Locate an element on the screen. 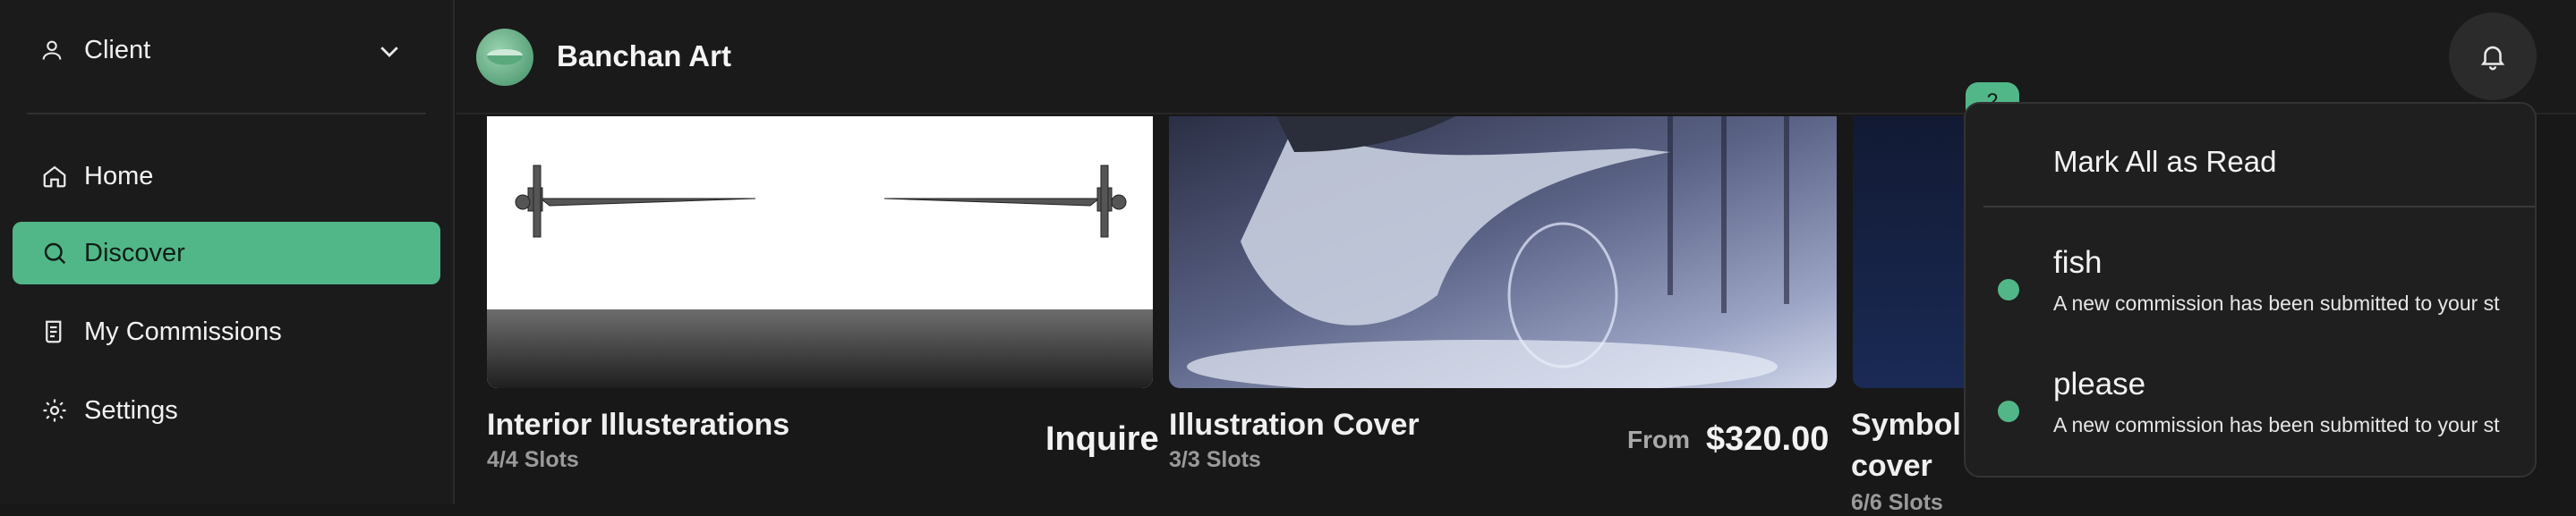  notification-title: fish is located at coordinates (2078, 262).